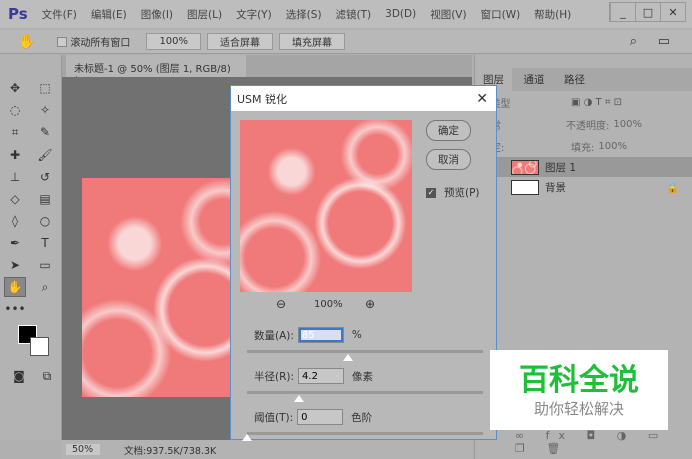 The image size is (692, 459). What do you see at coordinates (15, 286) in the screenshot?
I see `hand-icon: ✋` at bounding box center [15, 286].